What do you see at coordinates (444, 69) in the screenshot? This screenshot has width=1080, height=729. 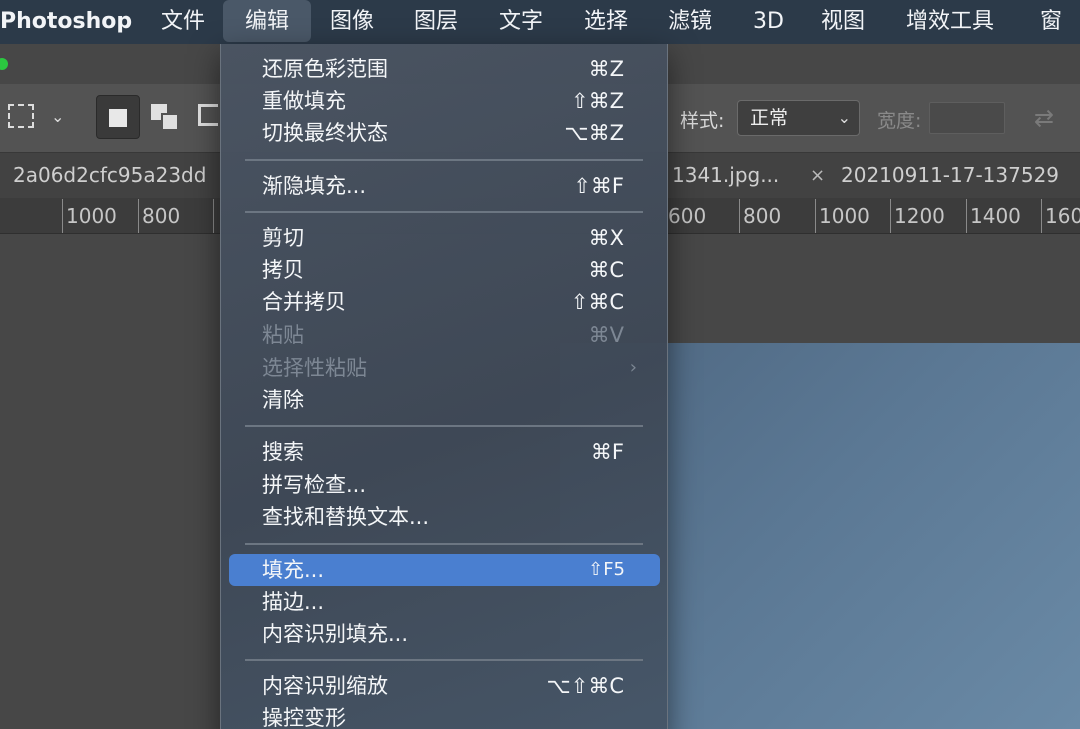 I see `menu-item-undo: 还原色彩范围 ⌘Z` at bounding box center [444, 69].